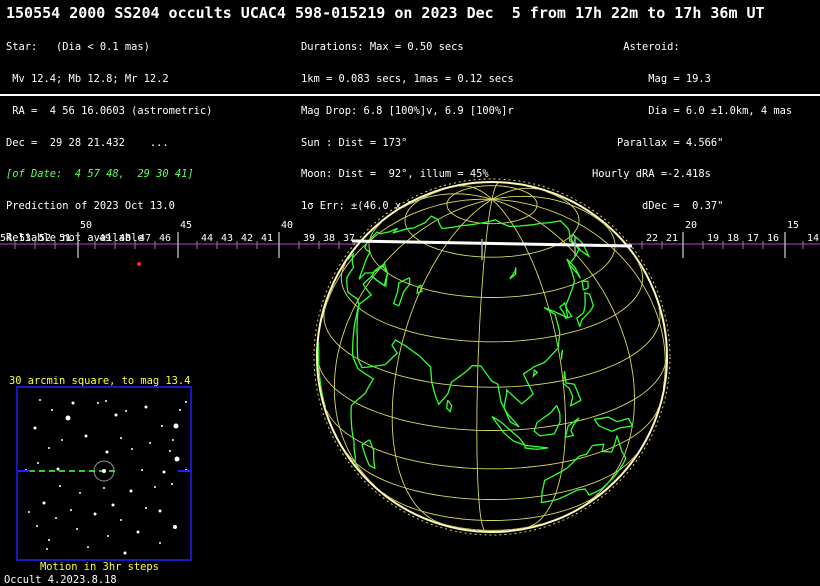  I want to click on timeline-minute-label: 22, so click(652, 238).